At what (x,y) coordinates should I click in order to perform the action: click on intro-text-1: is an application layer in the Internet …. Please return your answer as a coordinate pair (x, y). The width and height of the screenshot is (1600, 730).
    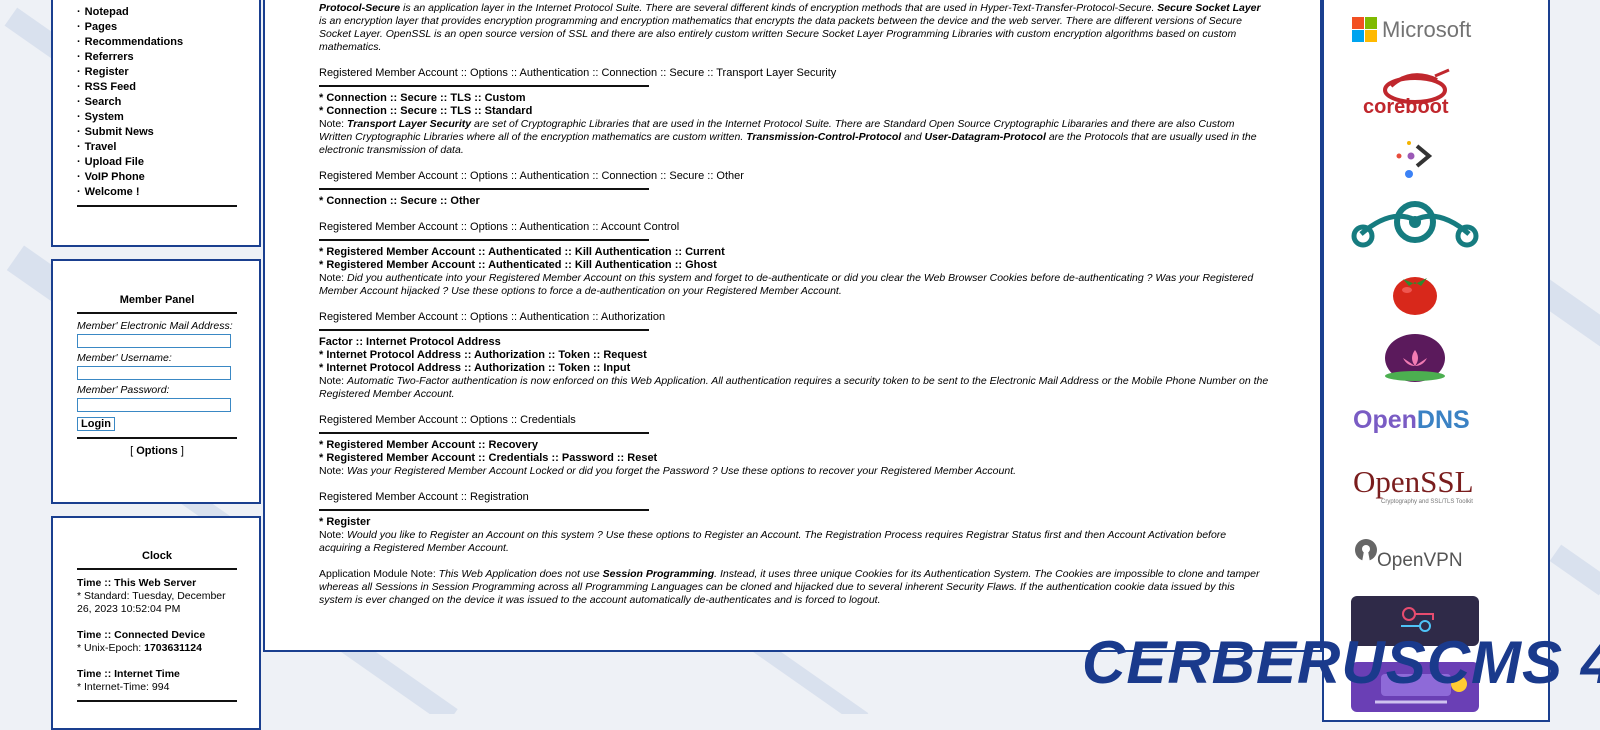
    Looking at the image, I should click on (779, 8).